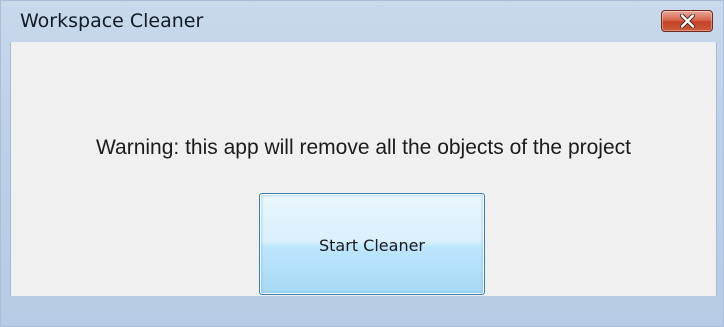 This screenshot has height=327, width=724. I want to click on start-cleaner-button-label: Start Cleaner, so click(372, 245).